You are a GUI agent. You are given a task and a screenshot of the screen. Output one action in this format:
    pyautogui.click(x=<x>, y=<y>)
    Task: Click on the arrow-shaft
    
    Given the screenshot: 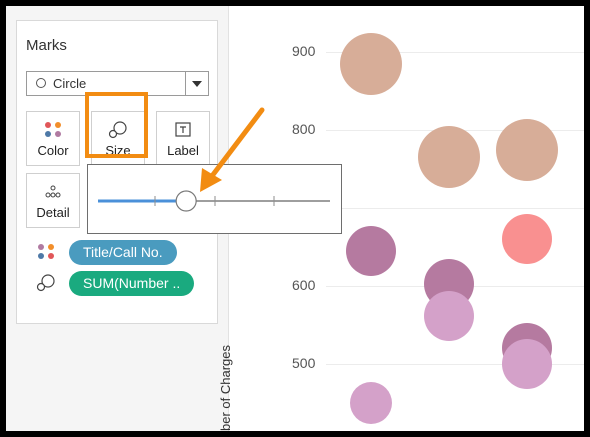 What is the action you would take?
    pyautogui.click(x=237, y=143)
    